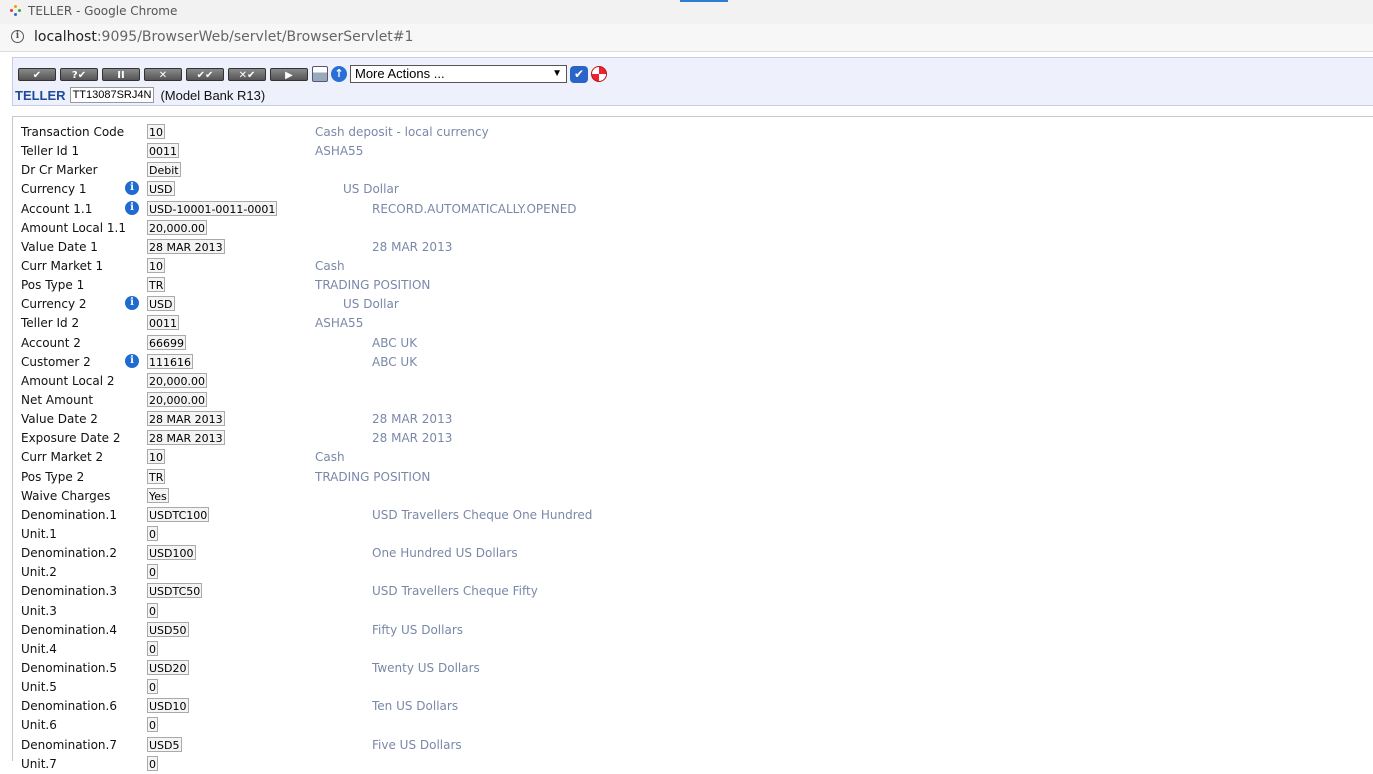  I want to click on field-value: USD50, so click(168, 629).